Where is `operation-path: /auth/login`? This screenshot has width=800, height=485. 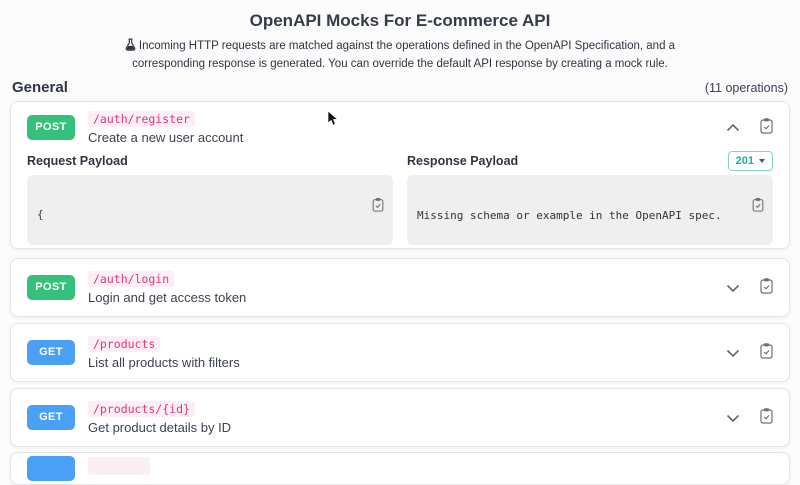 operation-path: /auth/login is located at coordinates (131, 278).